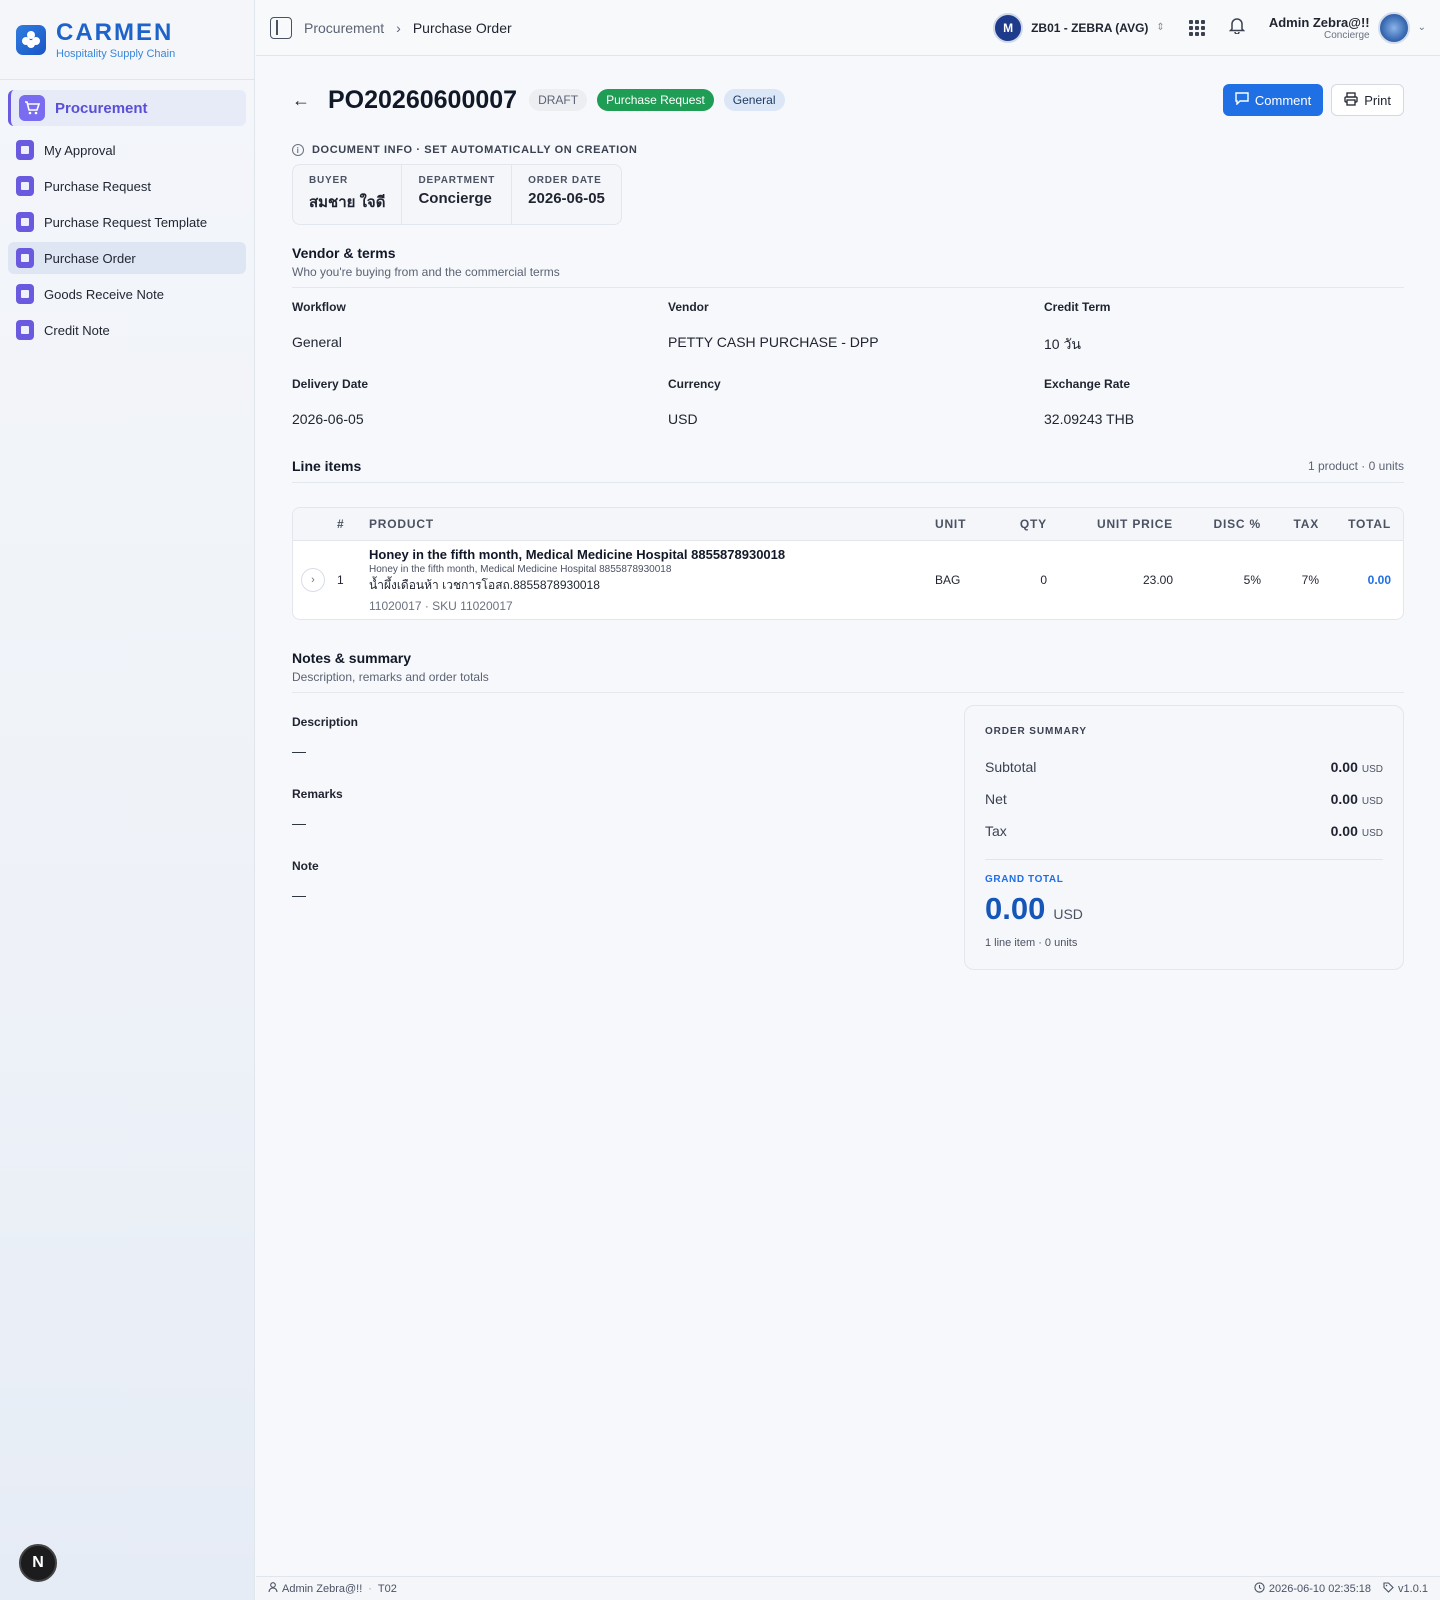  What do you see at coordinates (1184, 767) in the screenshot?
I see `subtotal-row: Subtotal 0.00 USD` at bounding box center [1184, 767].